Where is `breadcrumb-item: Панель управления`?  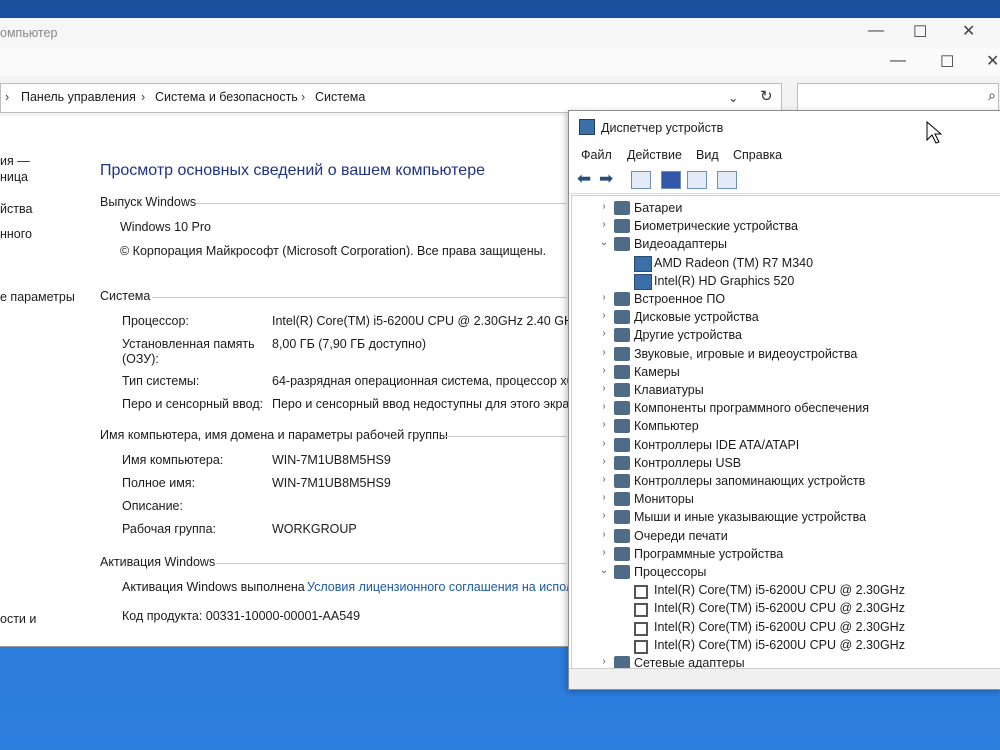
breadcrumb-item: Панель управления is located at coordinates (78, 97).